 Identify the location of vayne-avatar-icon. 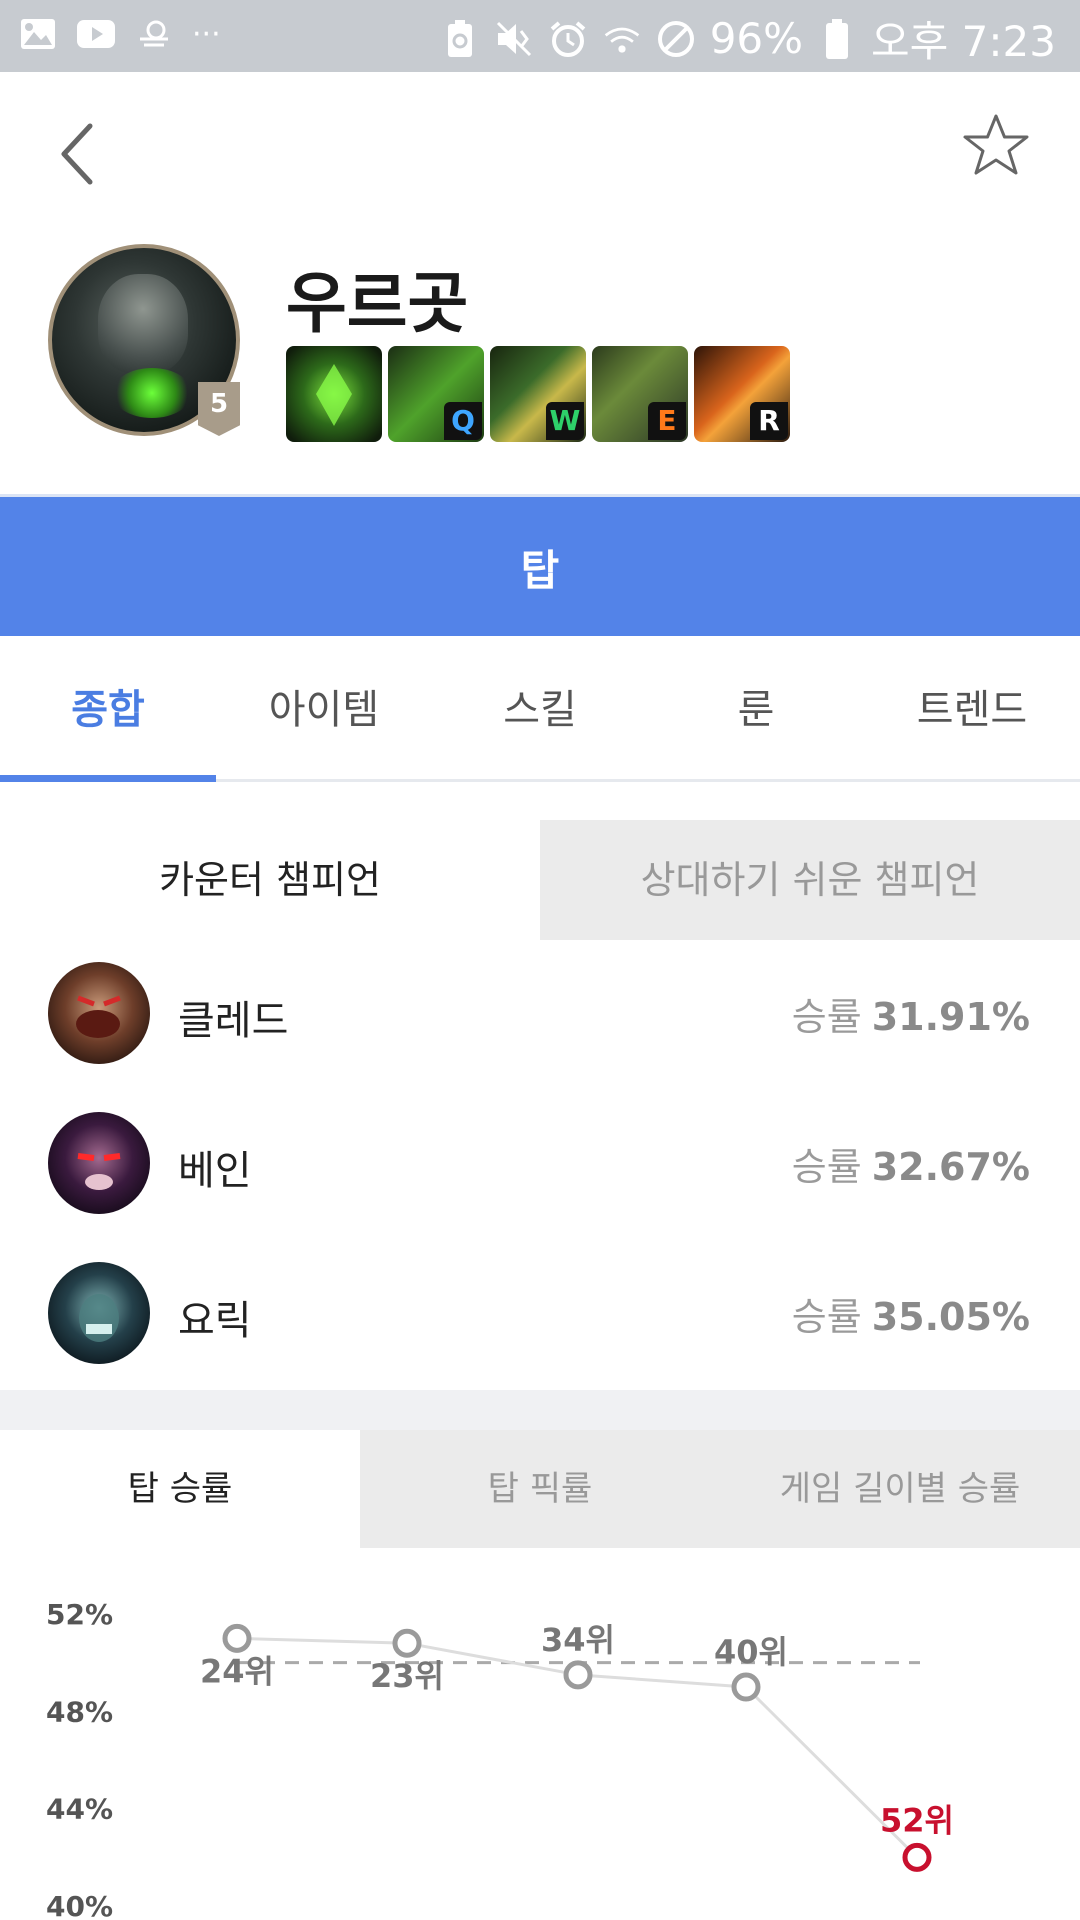
(99, 1163).